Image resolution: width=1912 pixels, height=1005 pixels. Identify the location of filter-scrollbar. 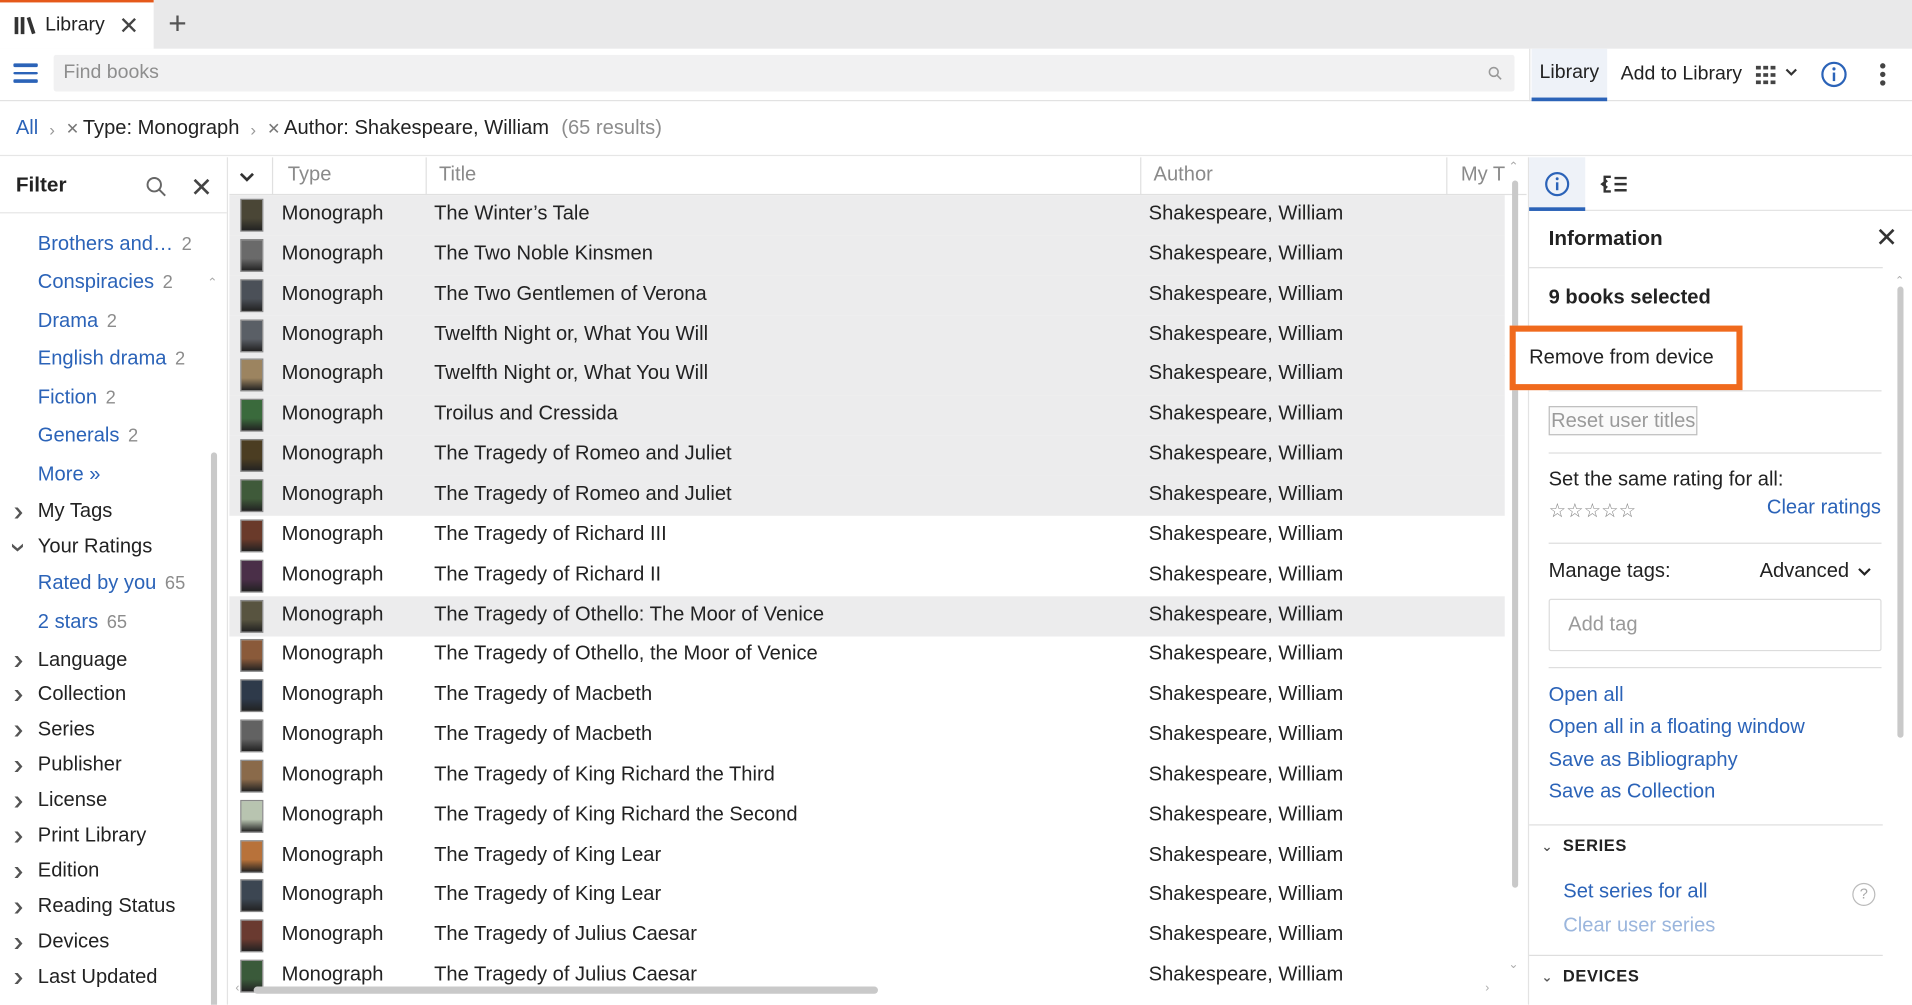
(214, 728).